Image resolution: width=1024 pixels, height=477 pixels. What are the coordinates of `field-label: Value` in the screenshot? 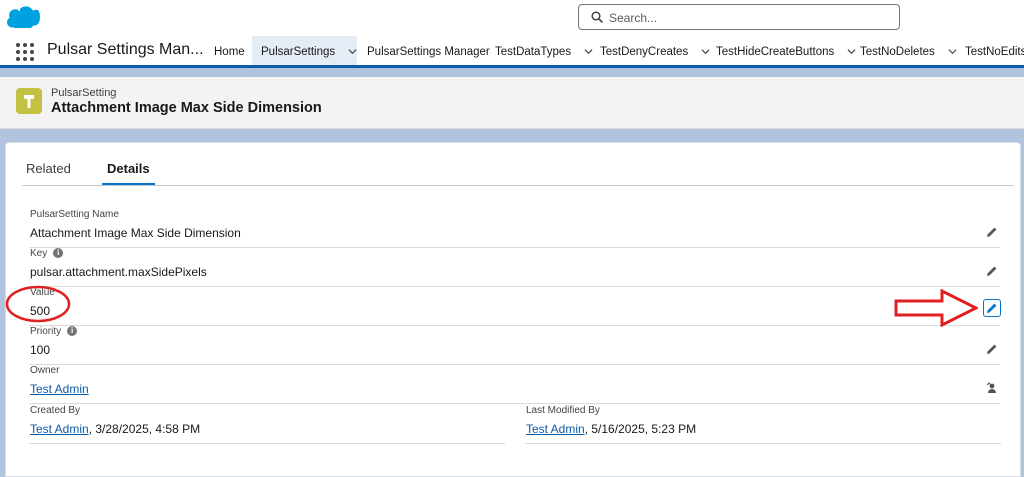 It's located at (42, 292).